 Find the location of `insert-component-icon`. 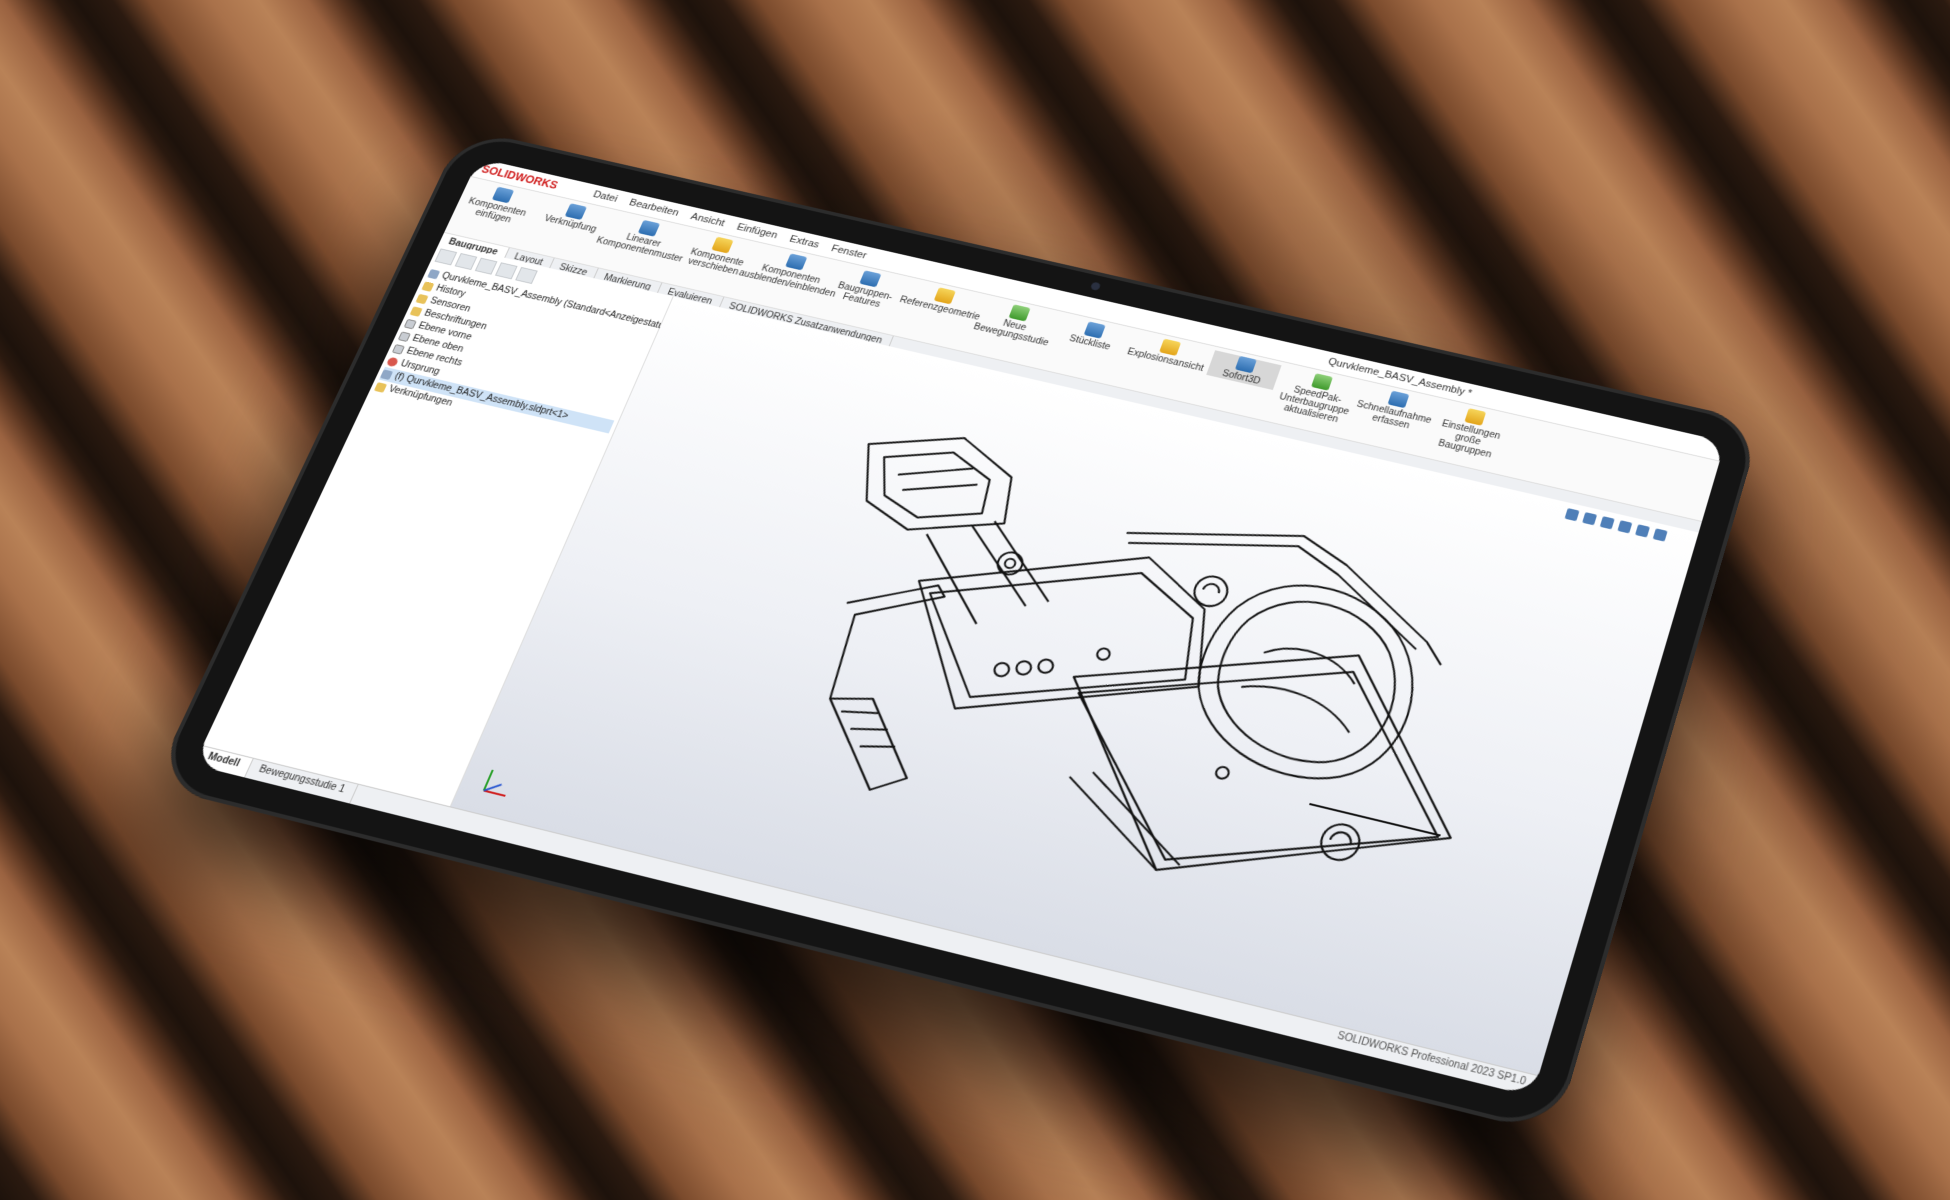

insert-component-icon is located at coordinates (503, 195).